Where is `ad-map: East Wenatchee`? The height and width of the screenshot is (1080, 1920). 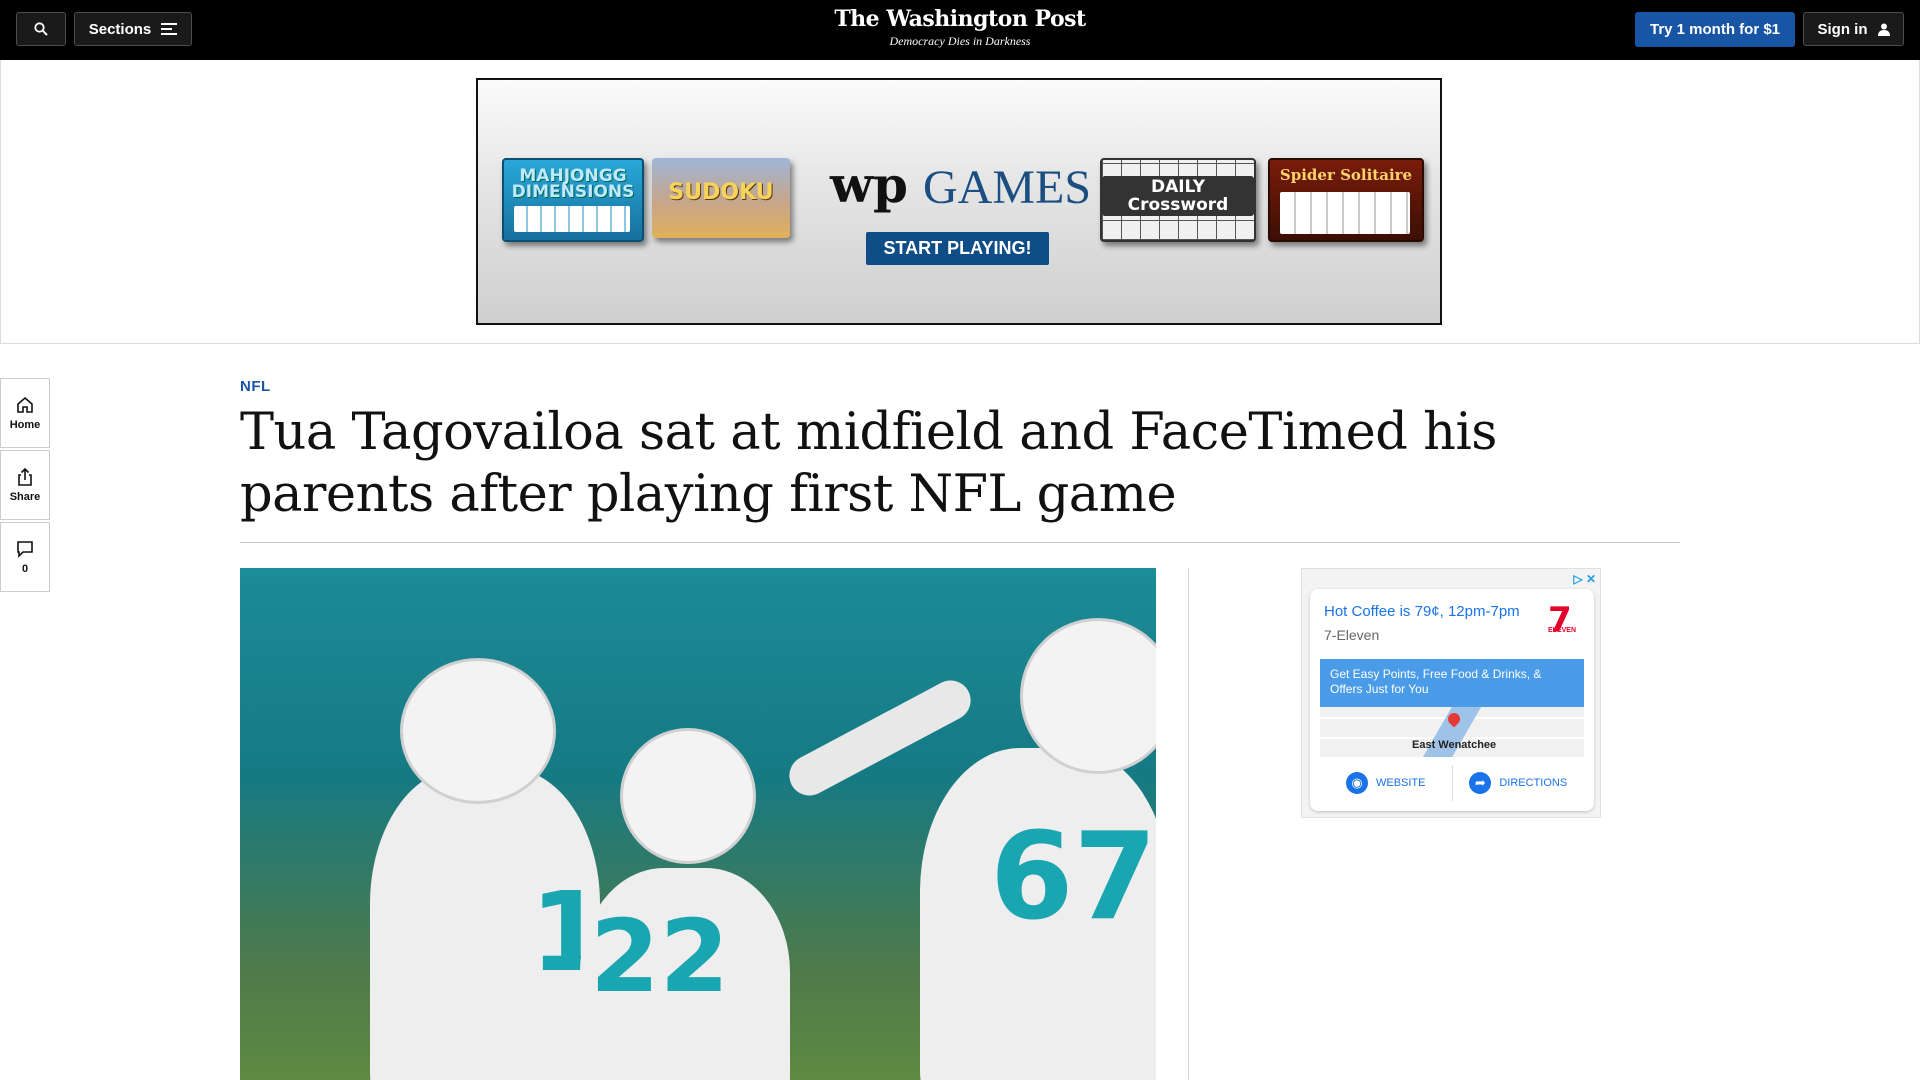
ad-map: East Wenatchee is located at coordinates (1452, 732).